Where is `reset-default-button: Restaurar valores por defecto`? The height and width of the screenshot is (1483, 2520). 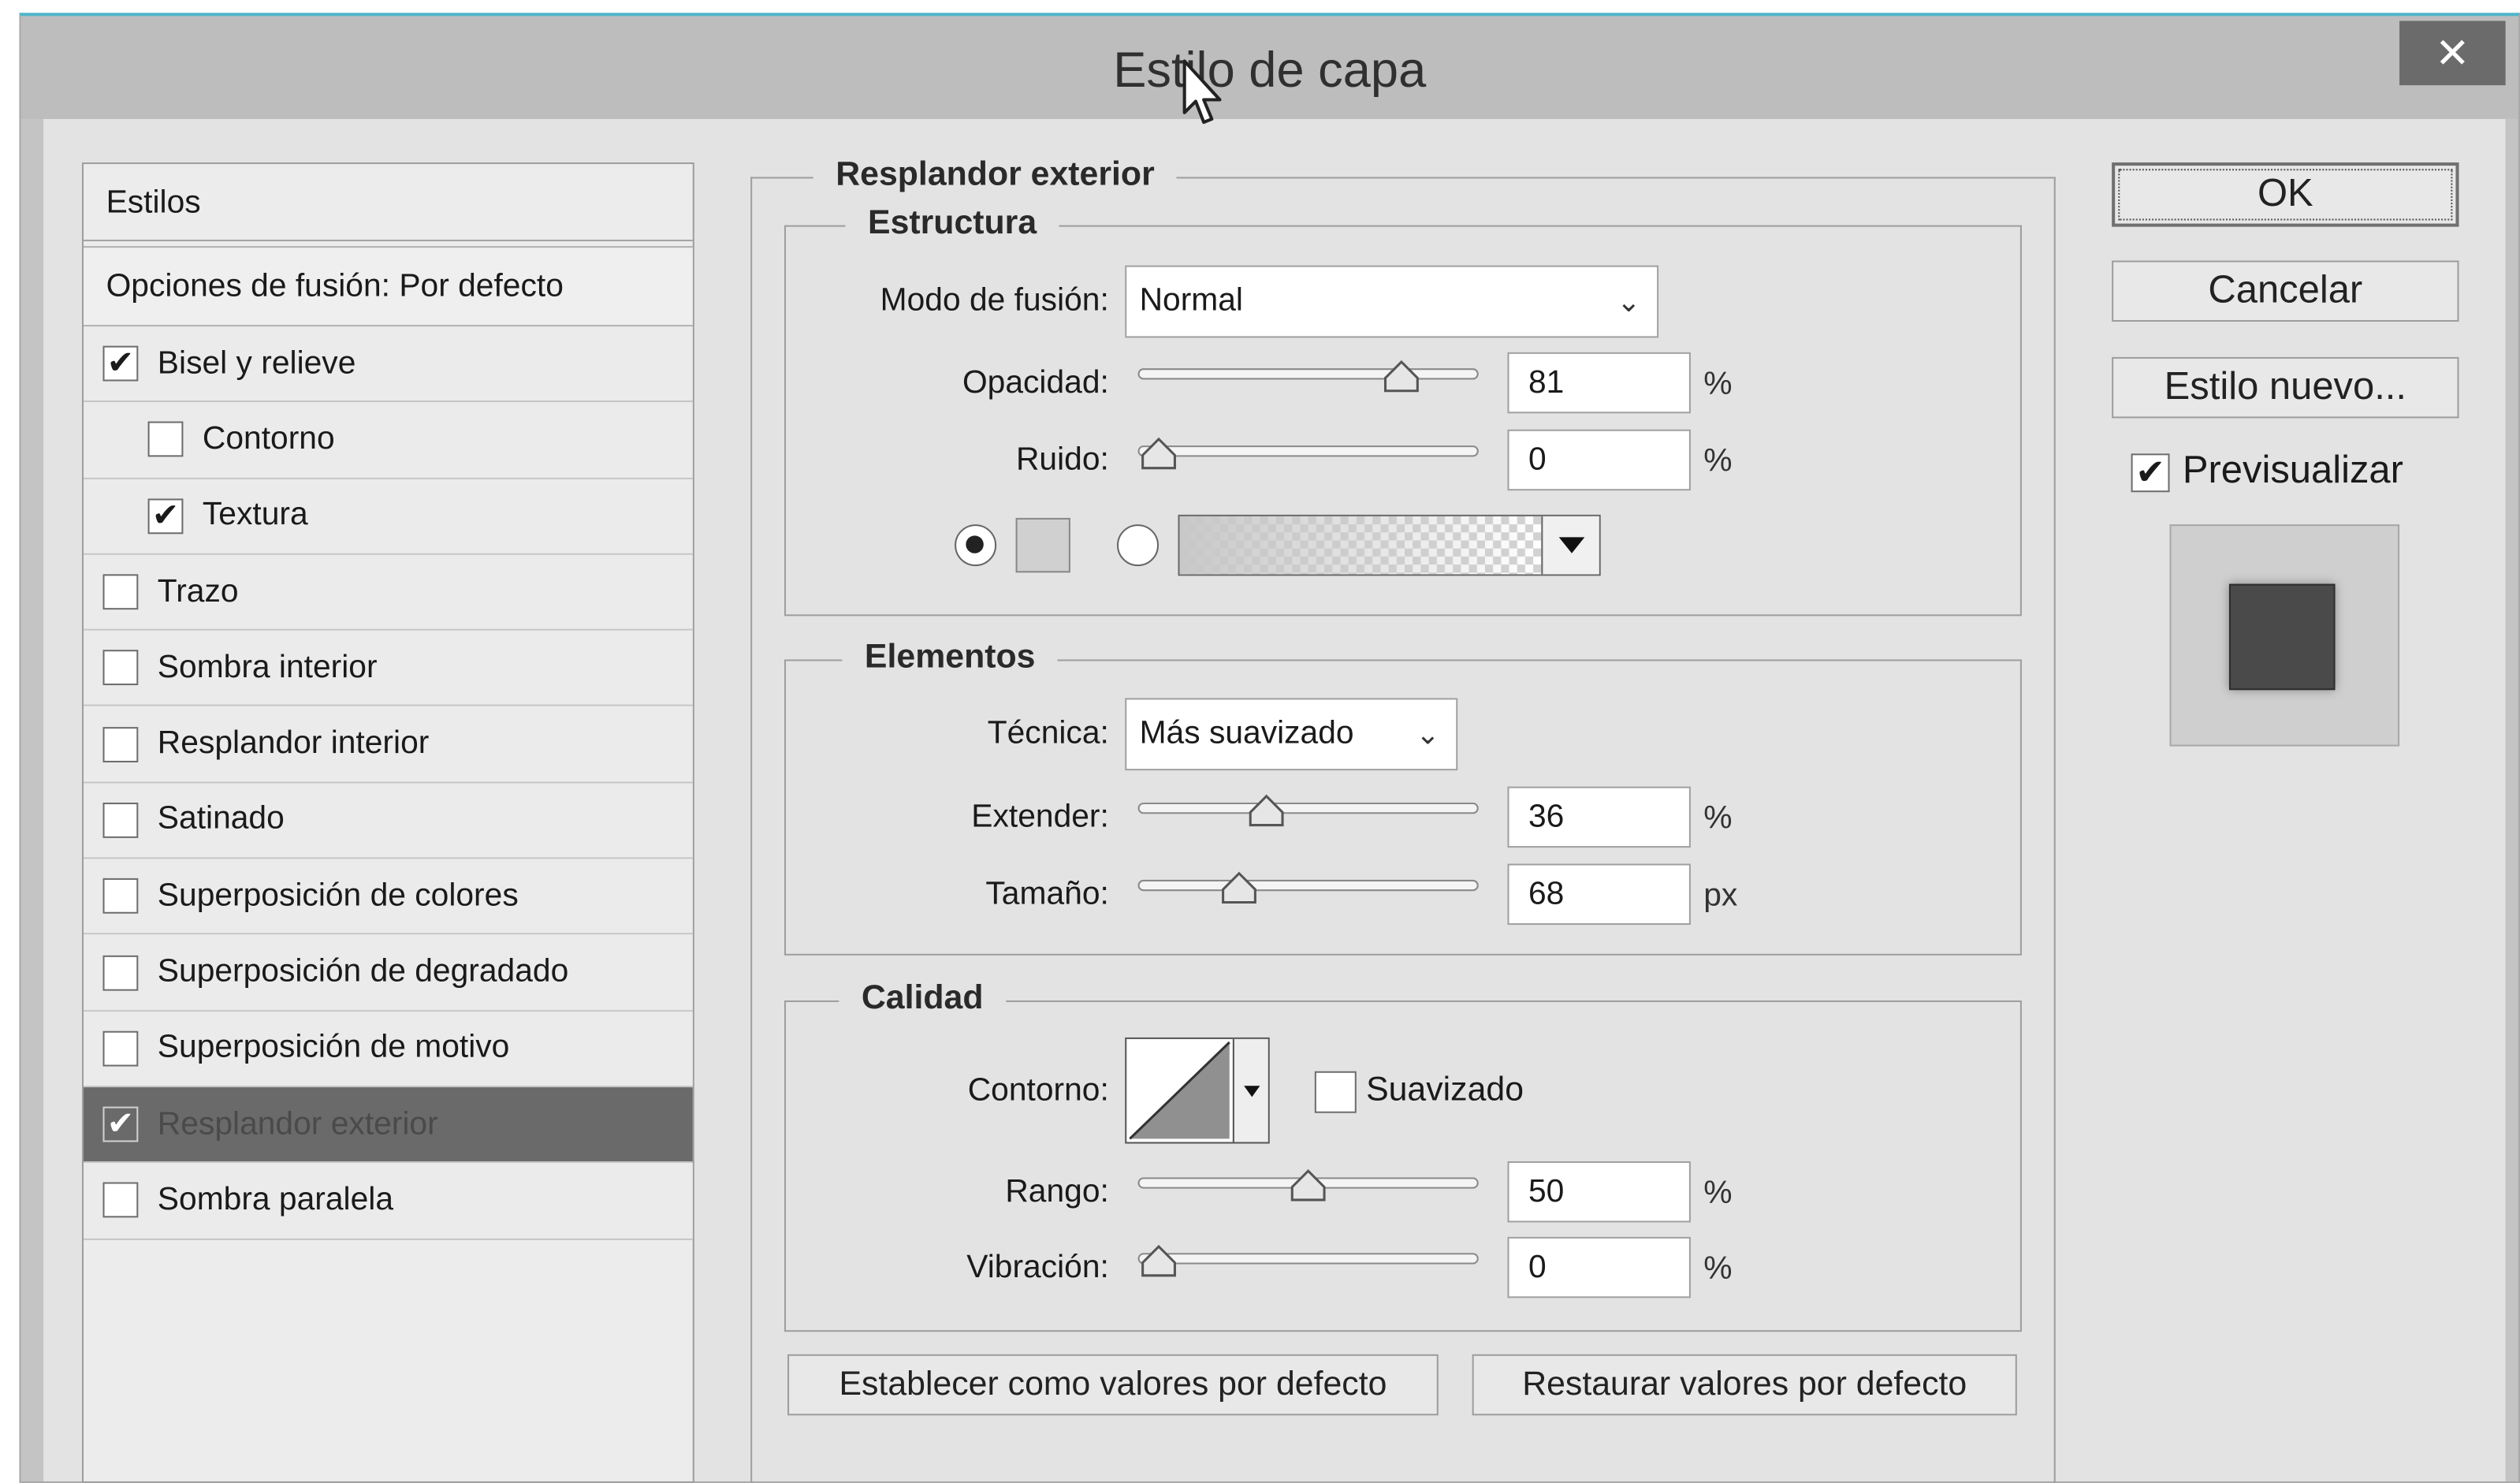
reset-default-button: Restaurar valores por defecto is located at coordinates (1744, 1385).